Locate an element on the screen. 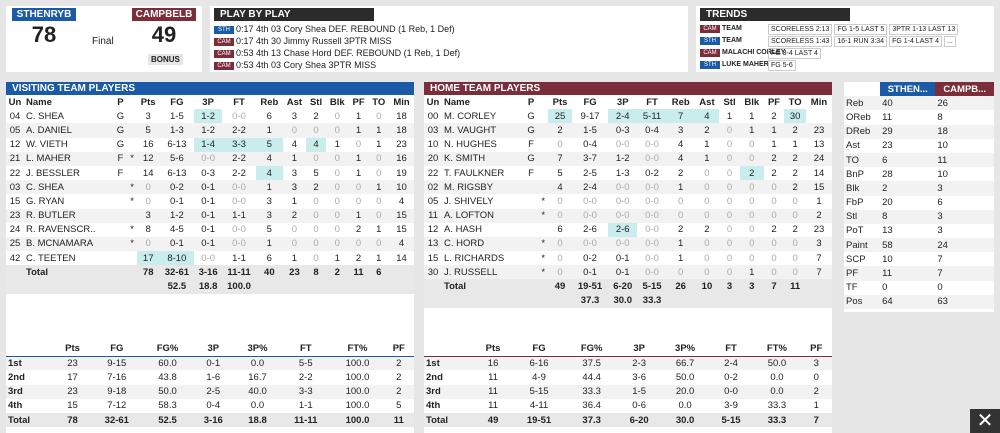  player-name: J. RUSSELL is located at coordinates (483, 272).